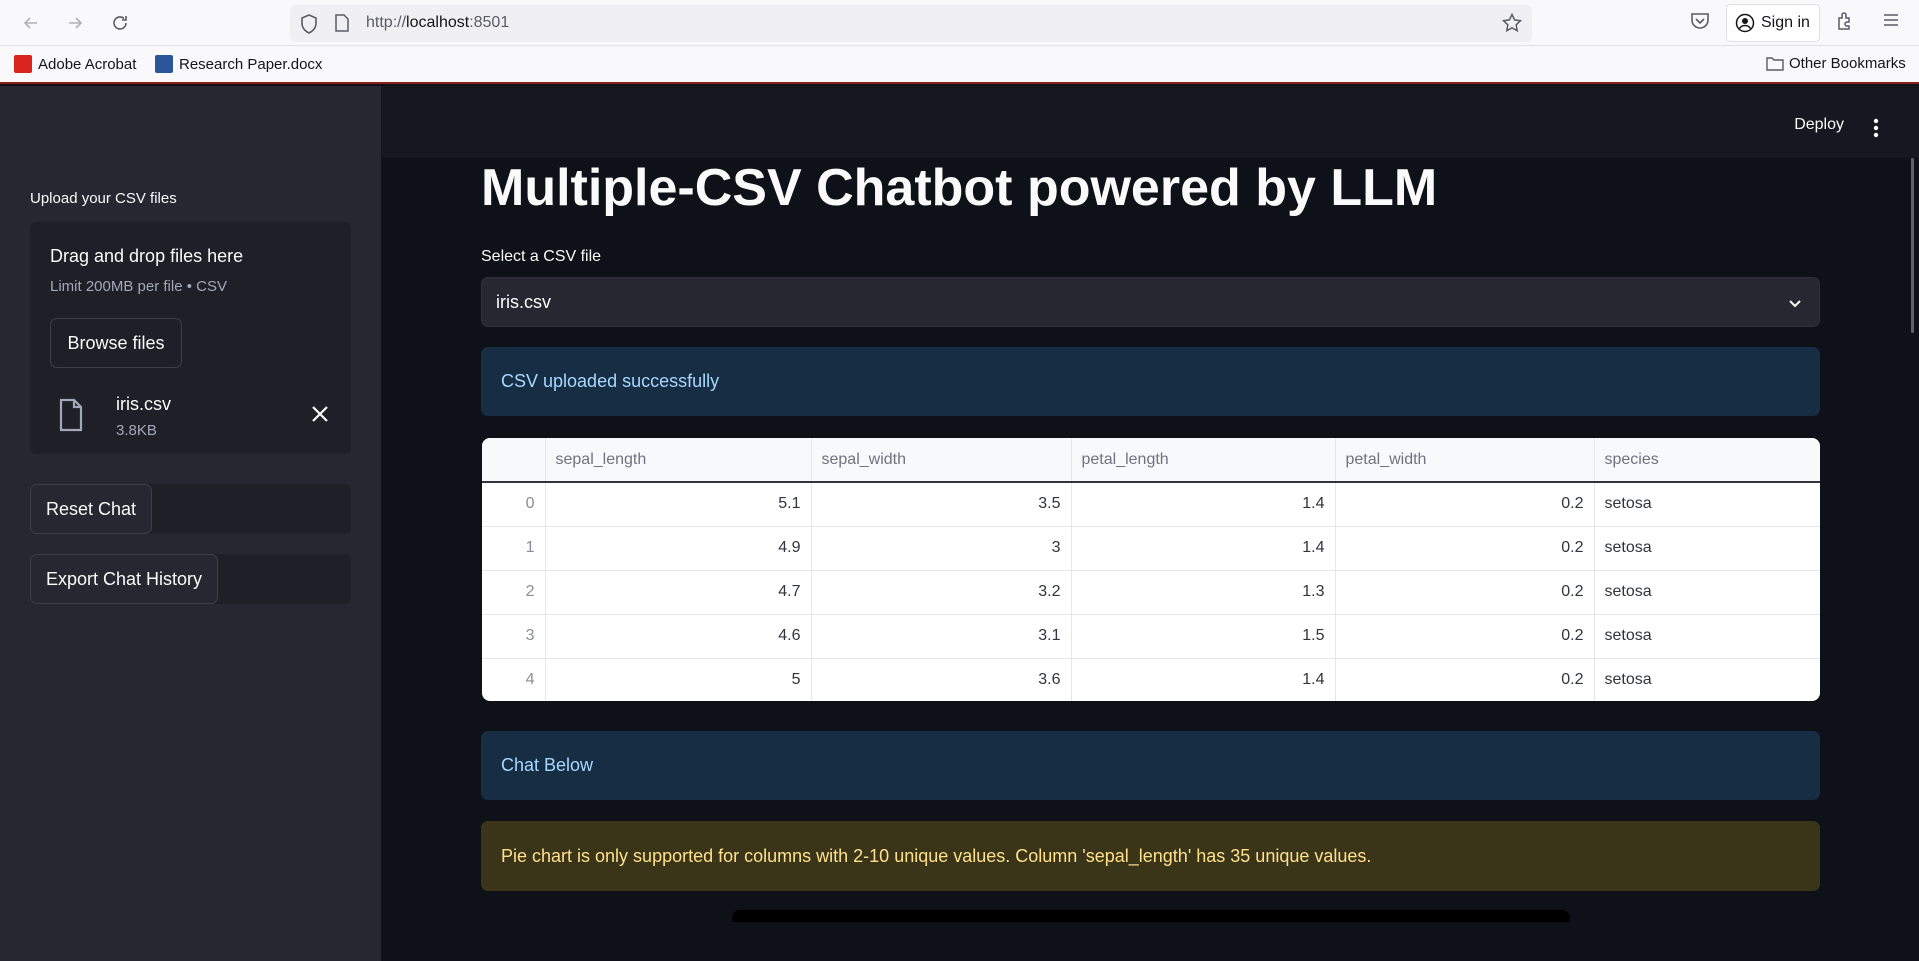  What do you see at coordinates (959, 188) in the screenshot?
I see `page-title: Multiple-CSV Chatbot powered by LLM` at bounding box center [959, 188].